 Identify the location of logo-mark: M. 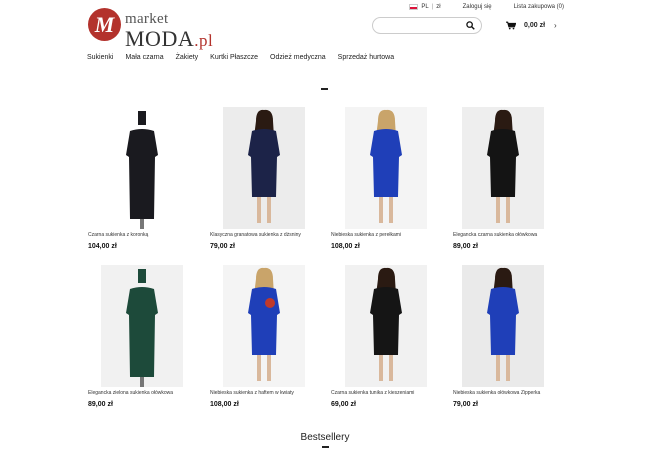
(104, 24).